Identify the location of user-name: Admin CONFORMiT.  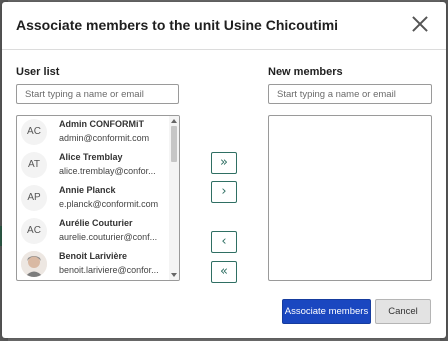
(101, 124).